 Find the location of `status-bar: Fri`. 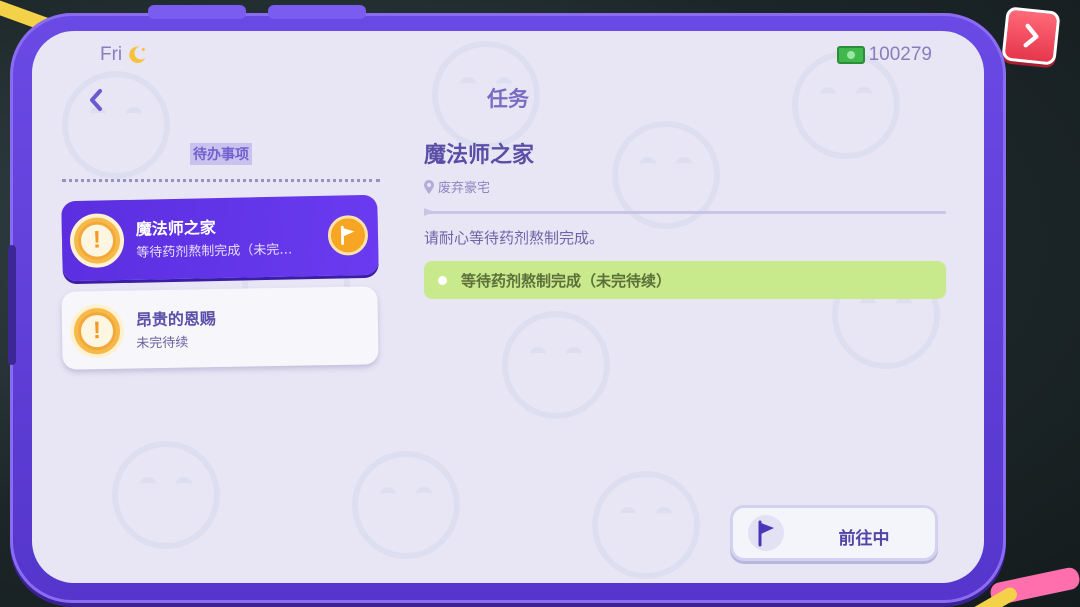

status-bar: Fri is located at coordinates (124, 55).